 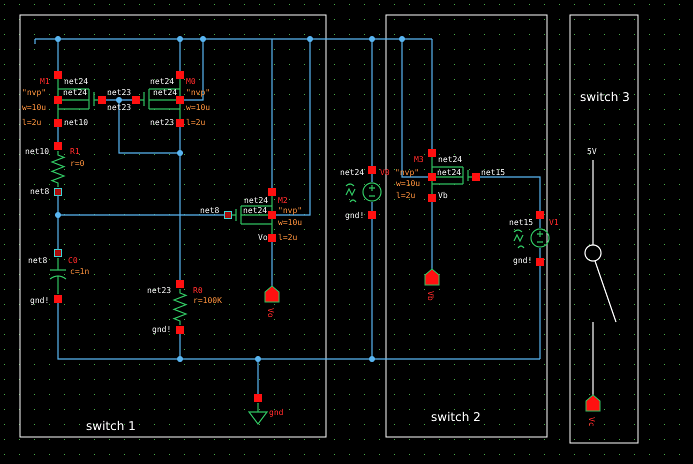 I want to click on instance-label: V1, so click(x=554, y=222).